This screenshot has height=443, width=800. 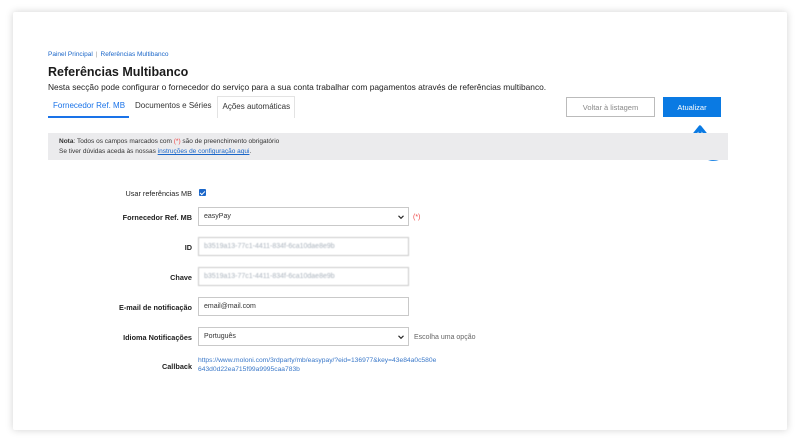 I want to click on notice-text-1b: são de preenchimento obrigatório, so click(x=230, y=141).